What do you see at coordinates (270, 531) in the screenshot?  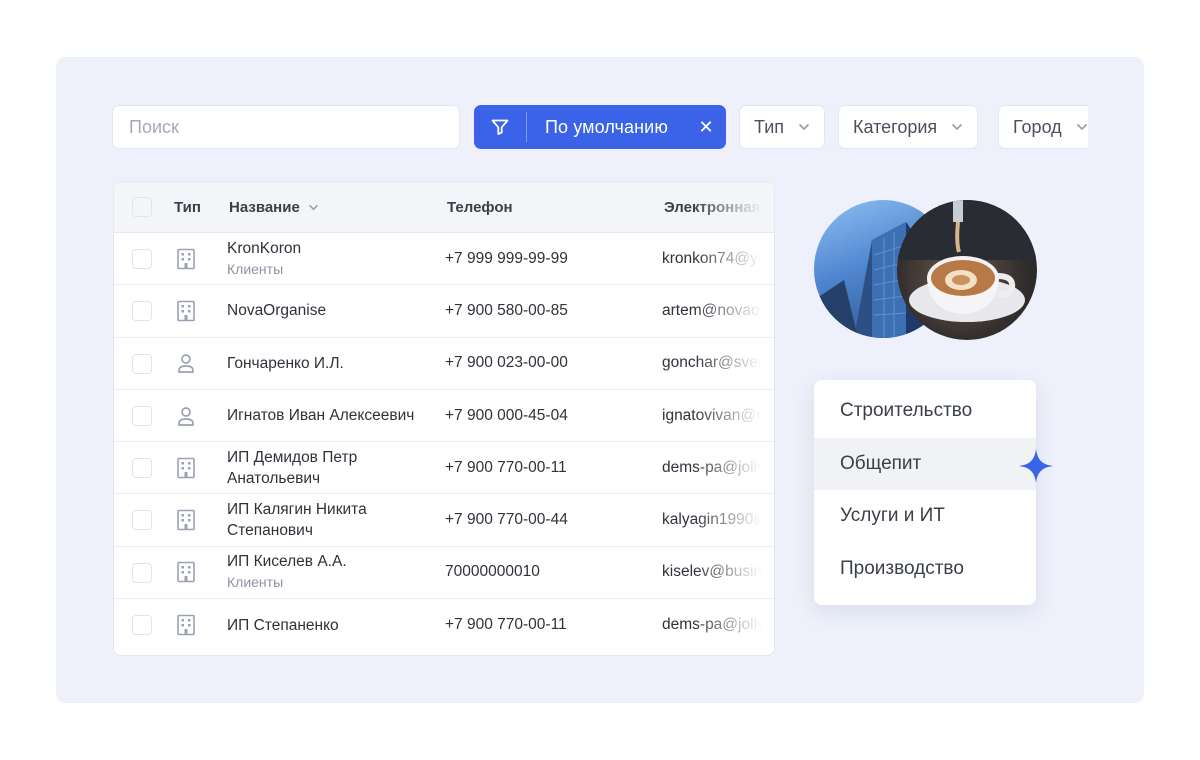 I see `contact-subtitle: Степанович` at bounding box center [270, 531].